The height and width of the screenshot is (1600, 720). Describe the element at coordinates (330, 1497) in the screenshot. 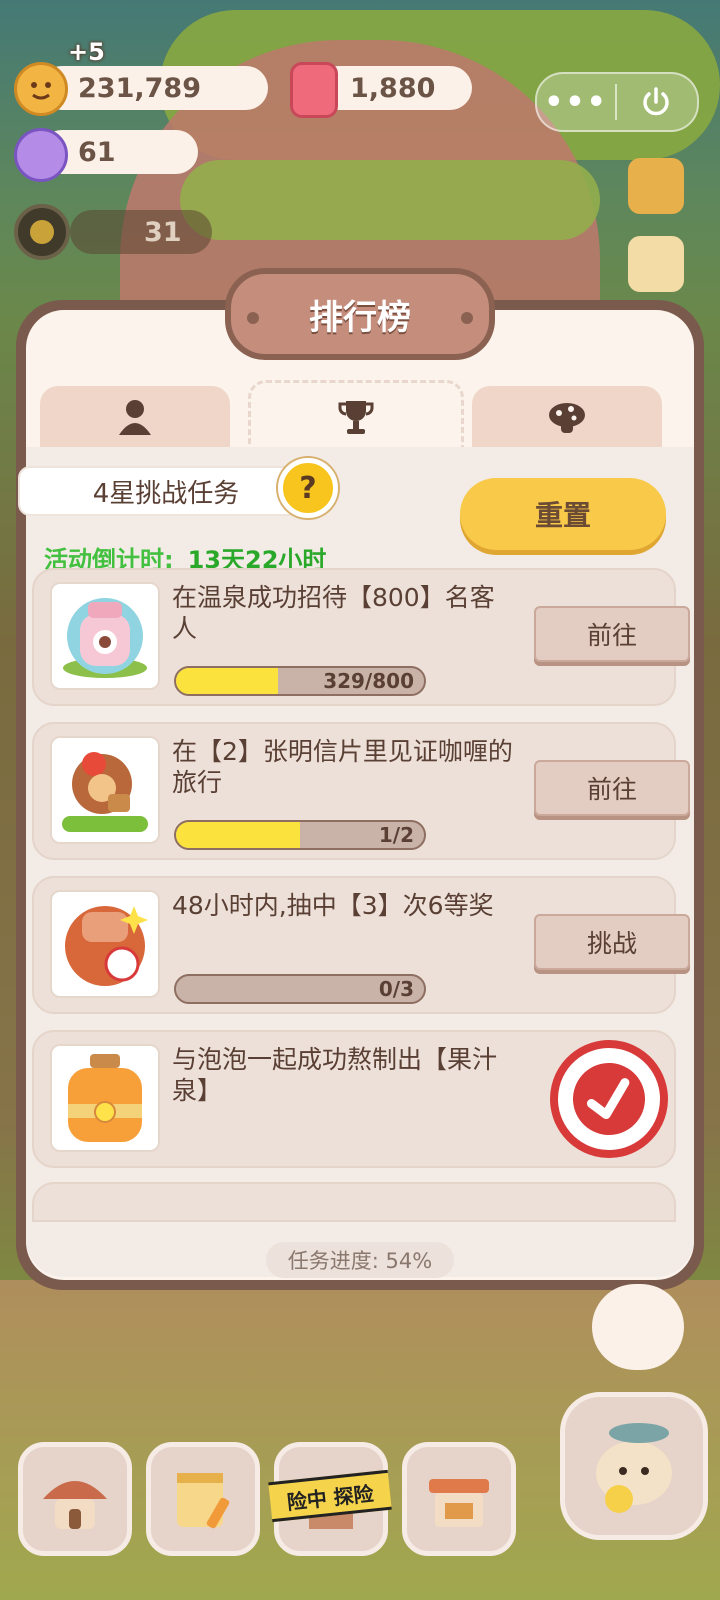

I see `adventure-tape-text: 险中 探险` at that location.